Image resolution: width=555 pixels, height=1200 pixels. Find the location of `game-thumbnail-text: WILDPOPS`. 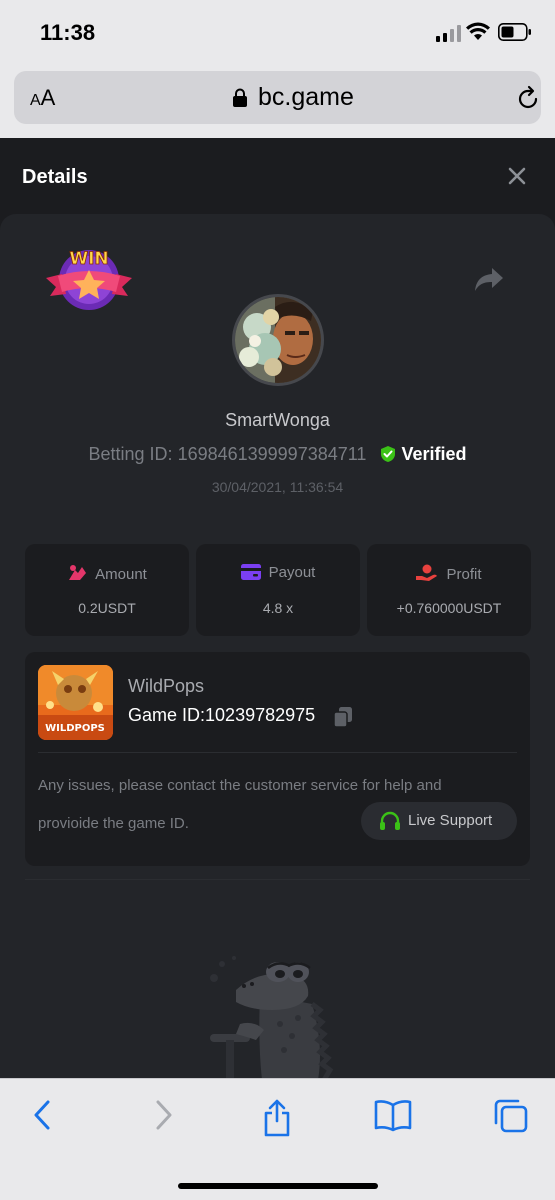

game-thumbnail-text: WILDPOPS is located at coordinates (75, 728).